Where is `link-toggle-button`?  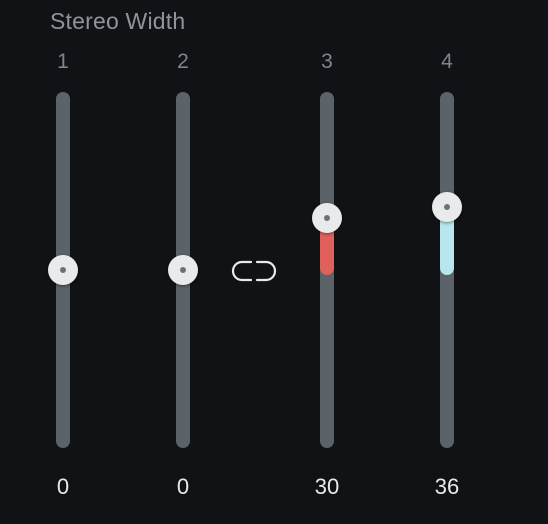
link-toggle-button is located at coordinates (254, 271).